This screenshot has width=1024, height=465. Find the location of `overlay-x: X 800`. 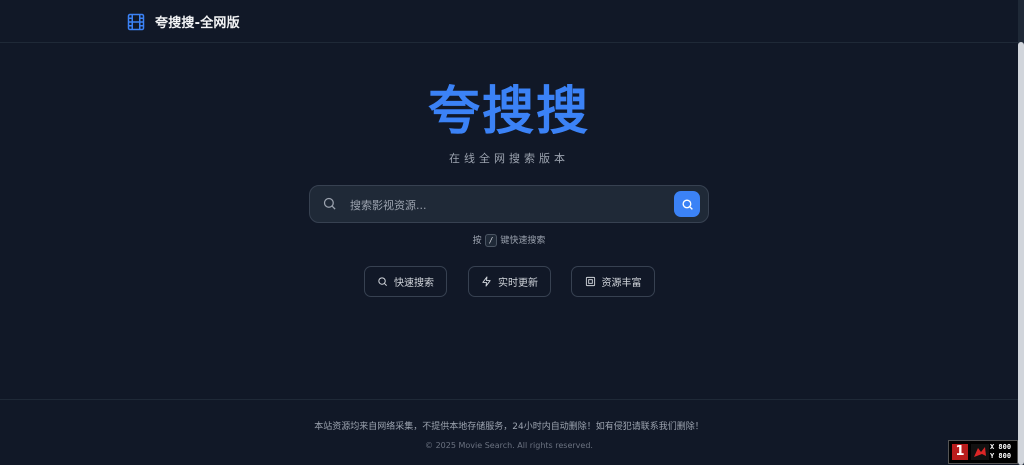

overlay-x: X 800 is located at coordinates (1001, 447).